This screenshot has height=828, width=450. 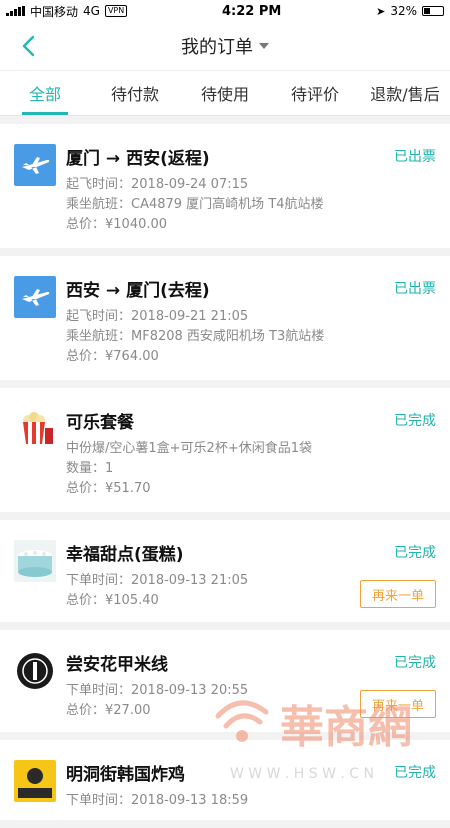 I want to click on order-card: 明洞街韩国炸鸡 下单时间：2018-09-13 18:59 已完成, so click(x=225, y=780).